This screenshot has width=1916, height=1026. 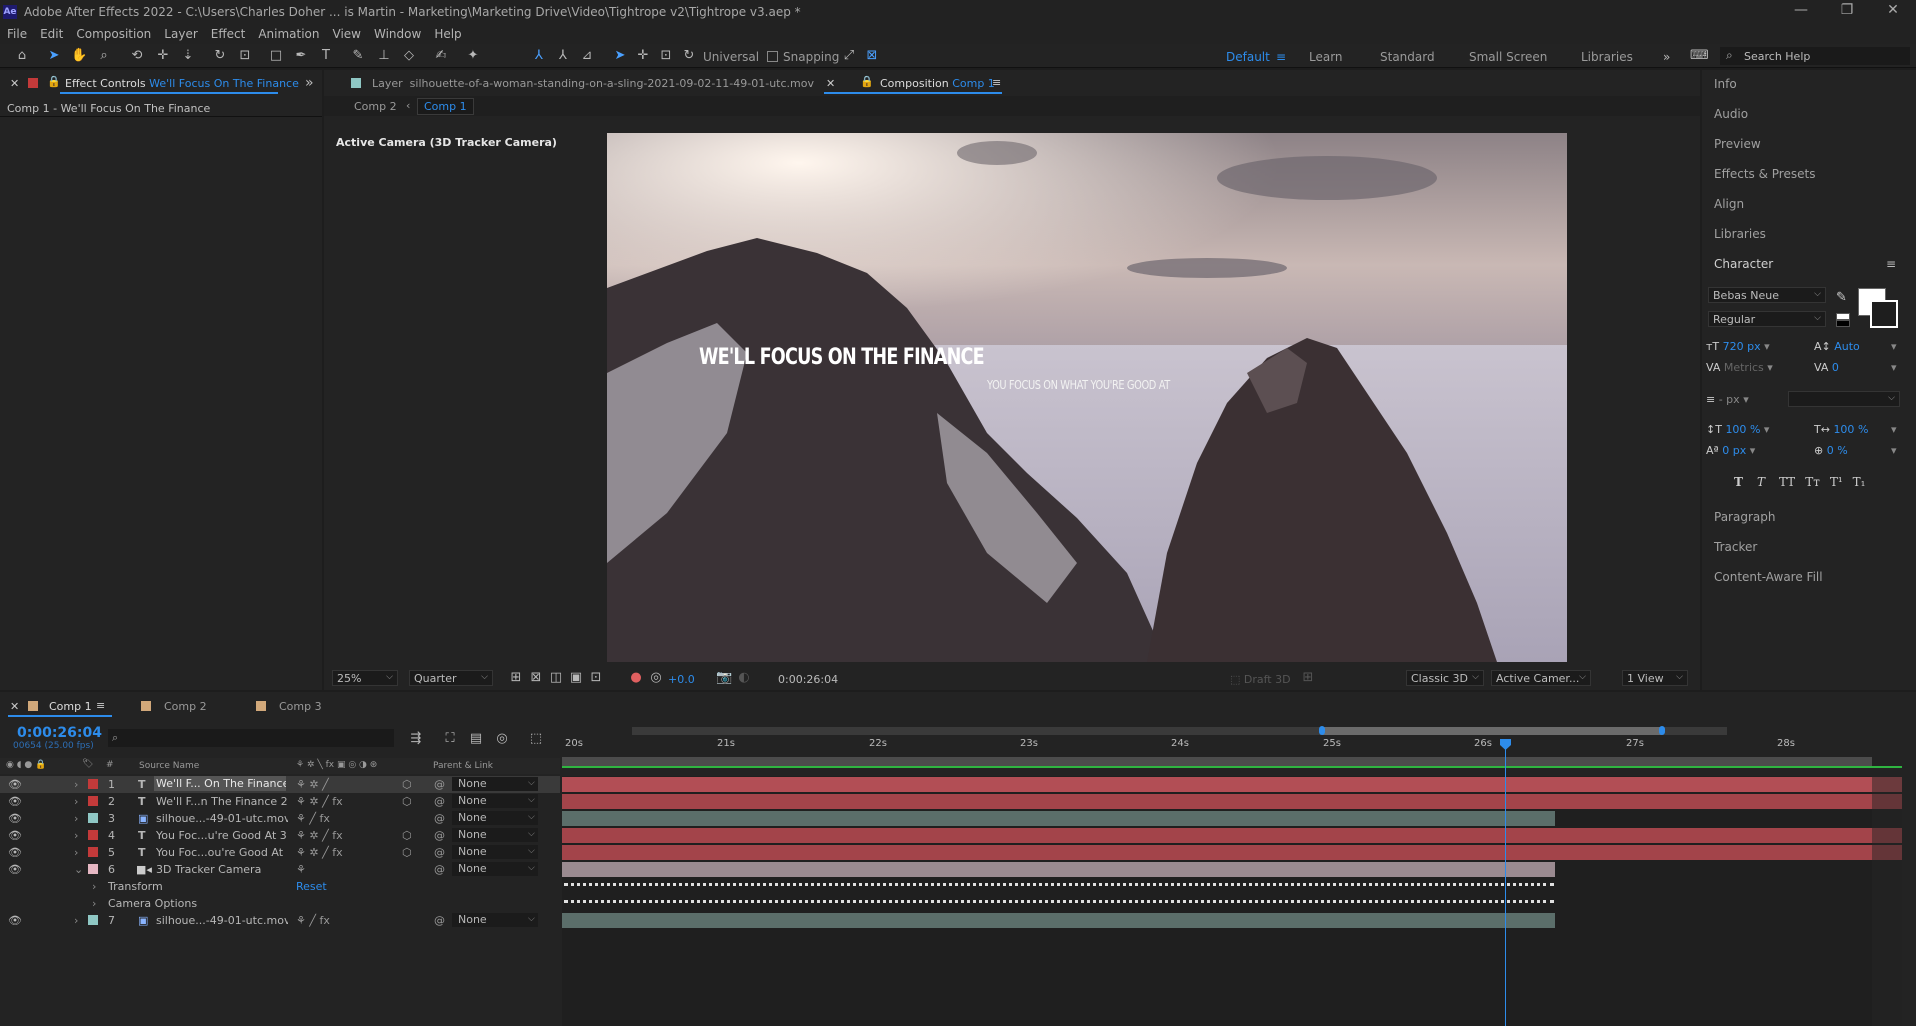 I want to click on hand-tool-icon: ✋, so click(x=79, y=56).